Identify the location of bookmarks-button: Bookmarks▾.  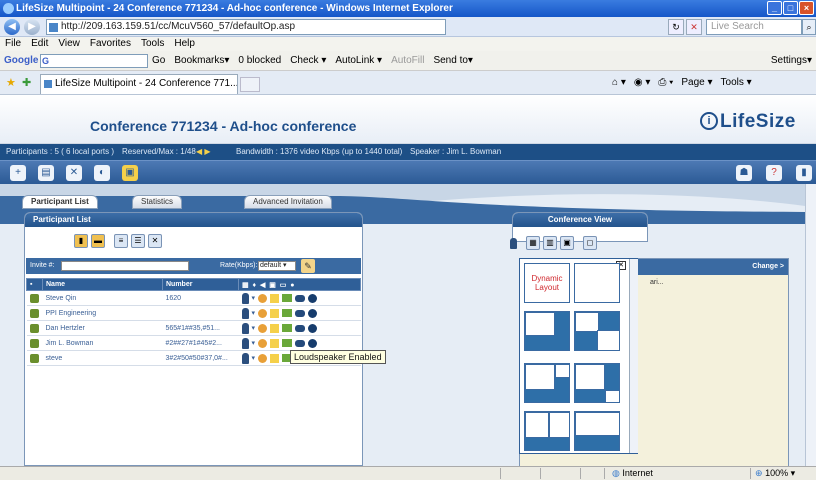
(201, 60).